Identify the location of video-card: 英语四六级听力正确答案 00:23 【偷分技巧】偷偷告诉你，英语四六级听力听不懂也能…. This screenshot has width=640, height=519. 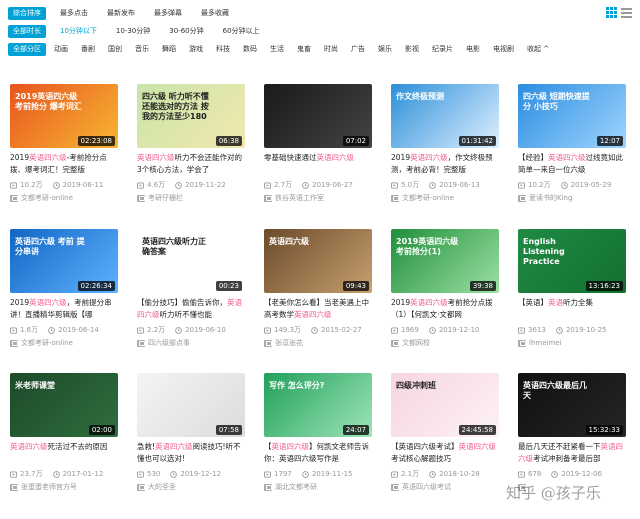
(191, 288).